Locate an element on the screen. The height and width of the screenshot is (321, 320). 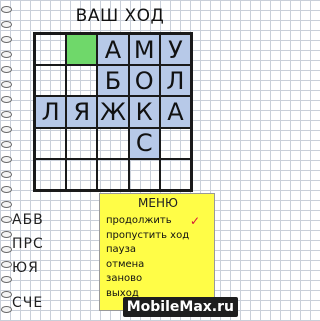
board-cell: К is located at coordinates (144, 112).